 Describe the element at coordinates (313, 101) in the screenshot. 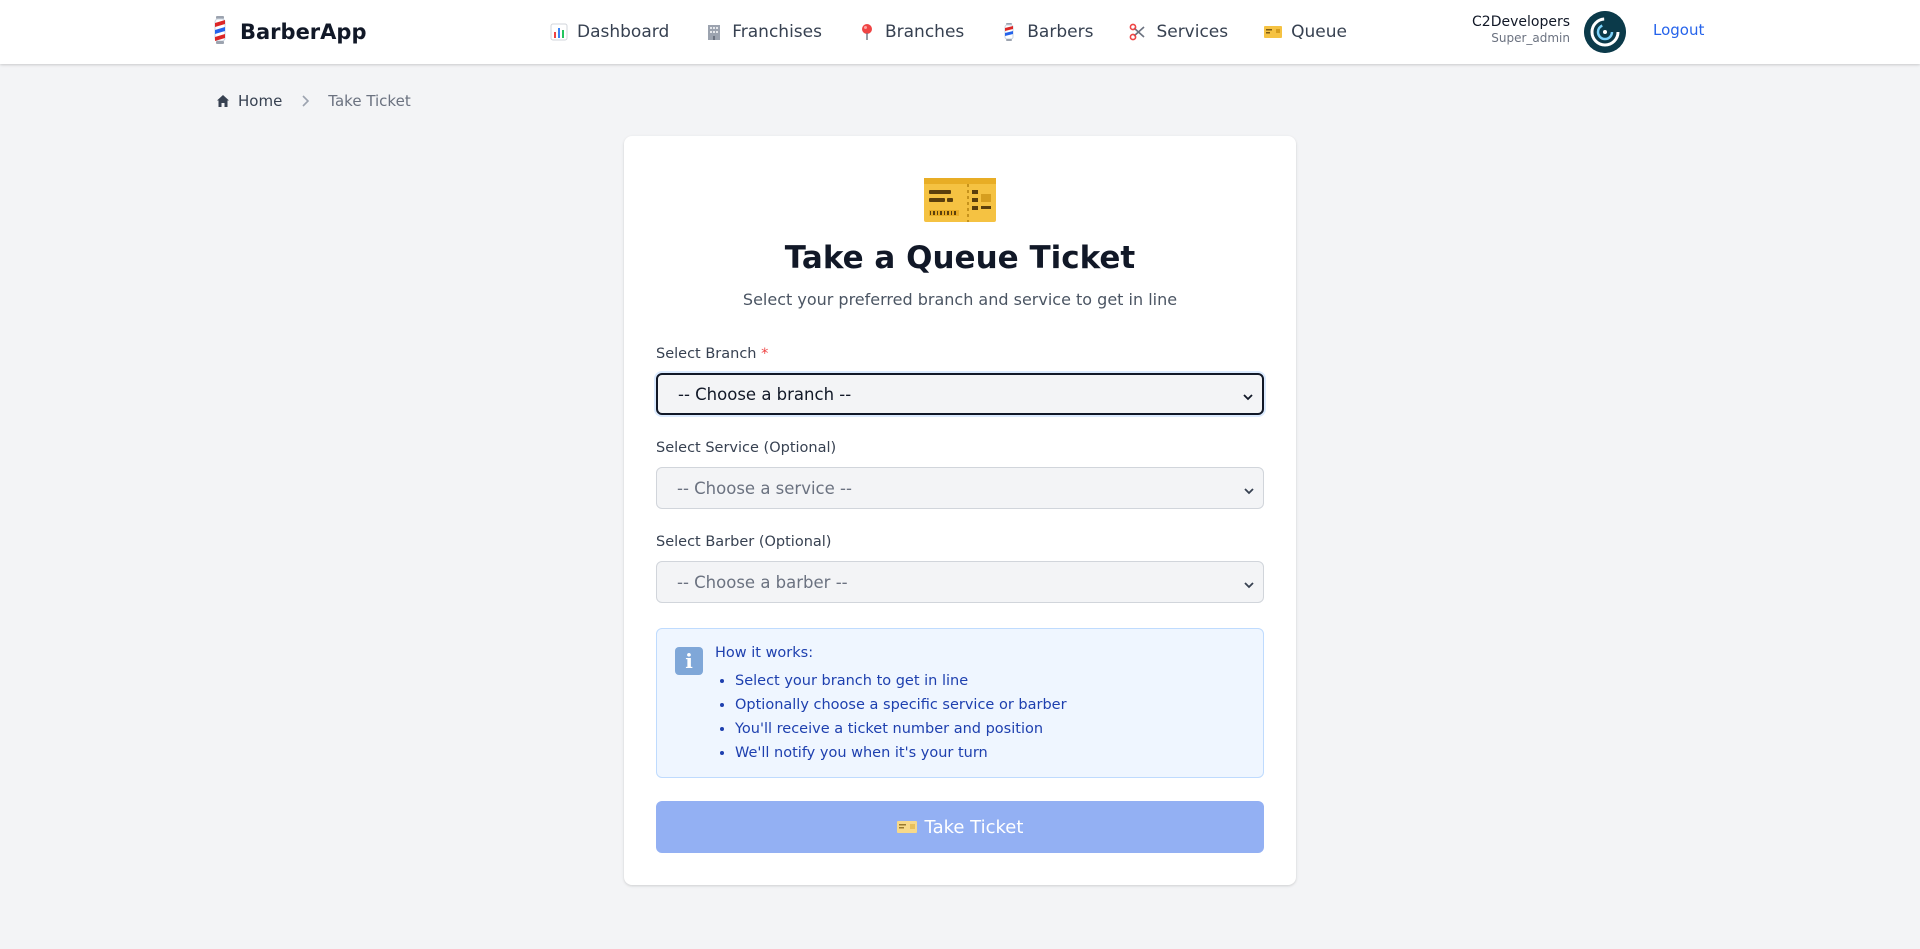

I see `breadcrumb: Home Take Ticket` at that location.